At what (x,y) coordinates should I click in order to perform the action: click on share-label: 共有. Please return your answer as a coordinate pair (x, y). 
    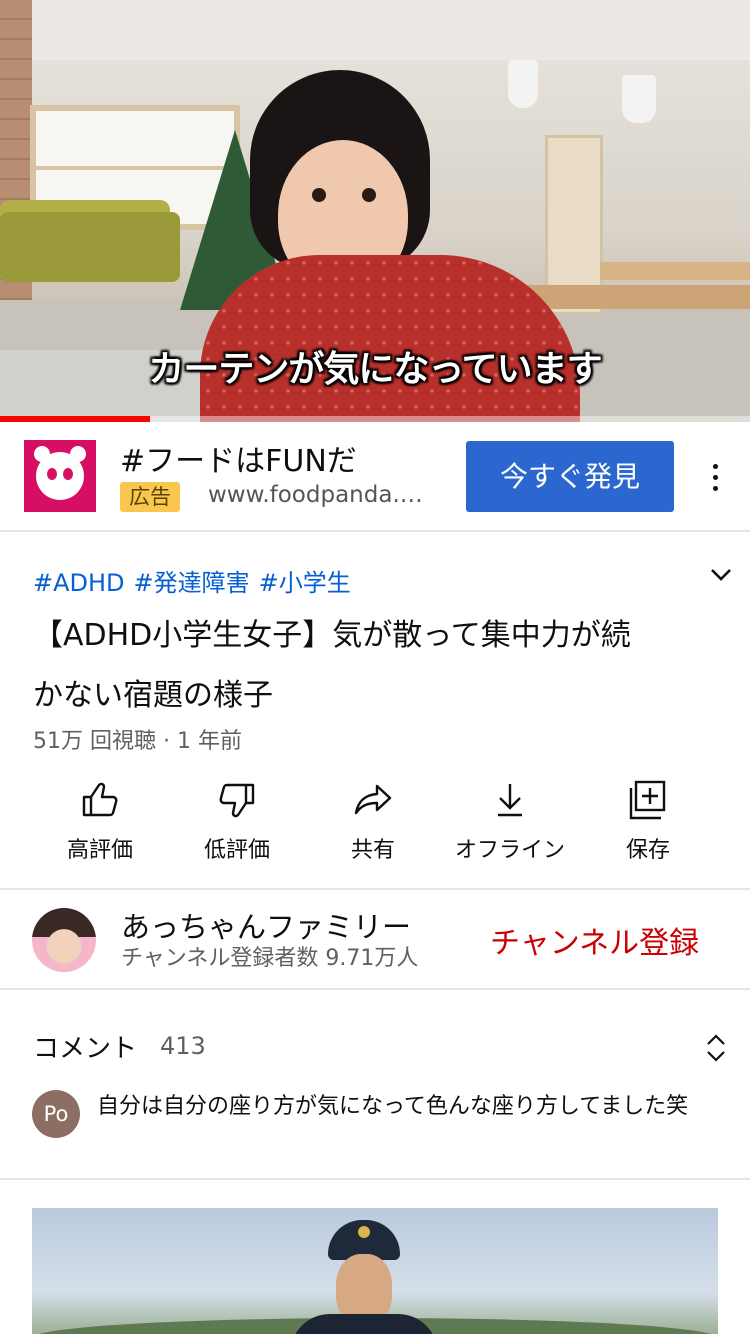
    Looking at the image, I should click on (372, 850).